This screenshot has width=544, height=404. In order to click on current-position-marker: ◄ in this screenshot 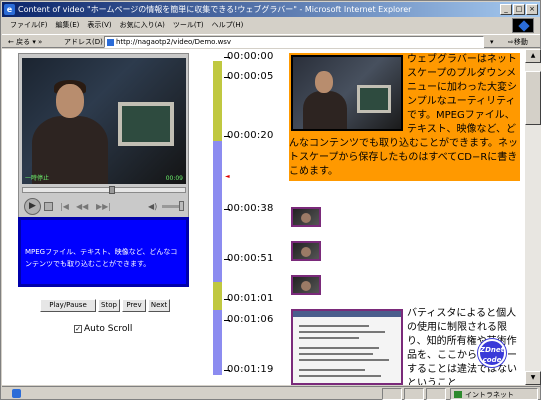, I will do `click(227, 176)`.